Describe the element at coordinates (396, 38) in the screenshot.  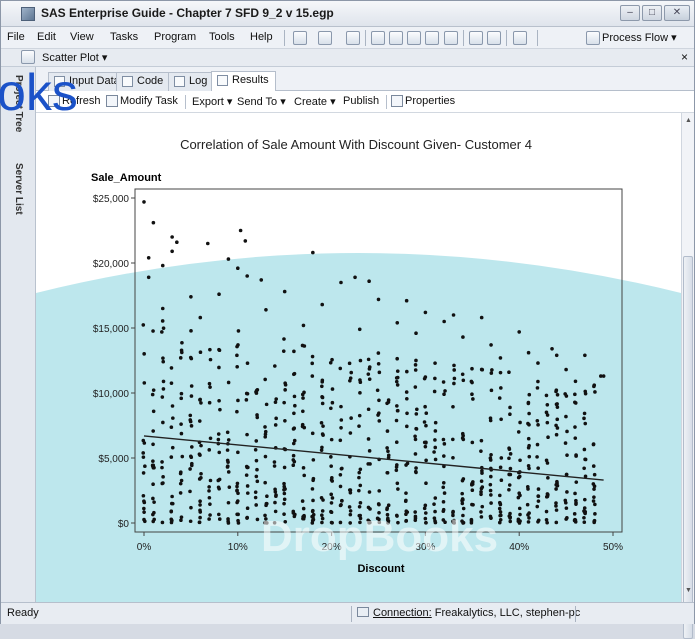
I see `cut-icon` at that location.